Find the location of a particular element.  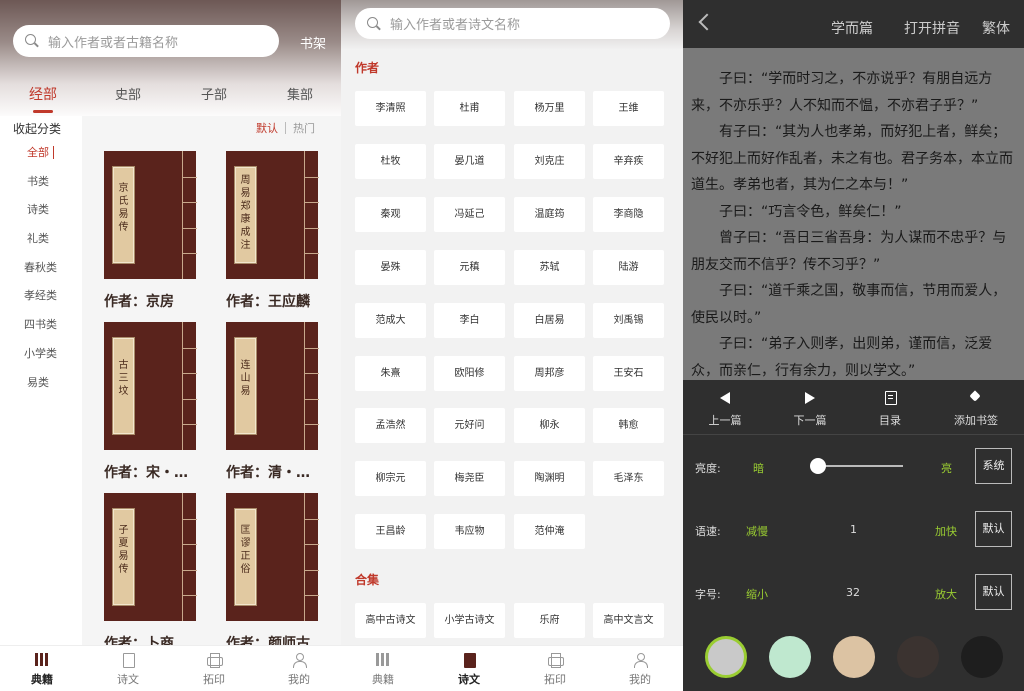

author-chip: 秦观 is located at coordinates (390, 214).